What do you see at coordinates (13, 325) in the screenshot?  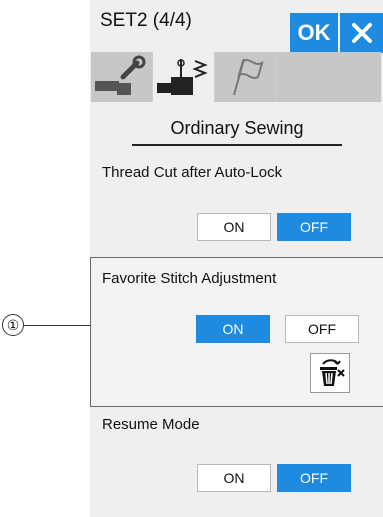 I see `callout-number: ①` at bounding box center [13, 325].